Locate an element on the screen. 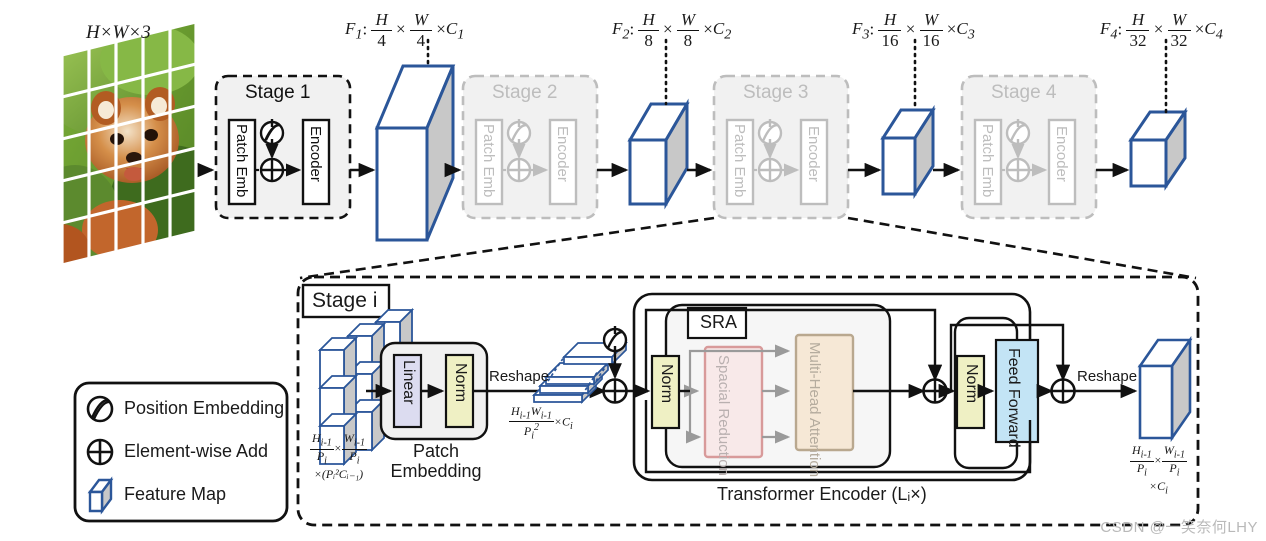 This screenshot has width=1266, height=541. transformer-encoder-caption: Transformer Encoder (Lᵢ×) is located at coordinates (822, 494).